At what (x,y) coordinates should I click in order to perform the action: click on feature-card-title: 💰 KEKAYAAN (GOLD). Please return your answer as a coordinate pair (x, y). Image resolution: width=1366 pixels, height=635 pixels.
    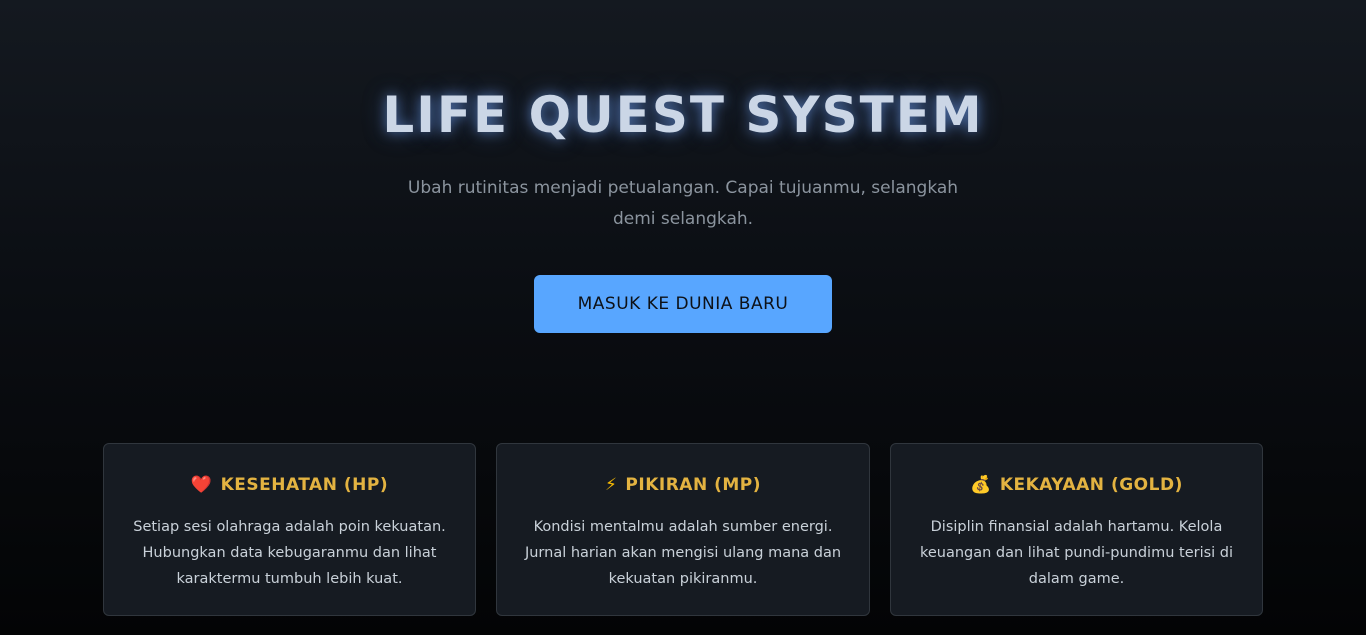
    Looking at the image, I should click on (1076, 485).